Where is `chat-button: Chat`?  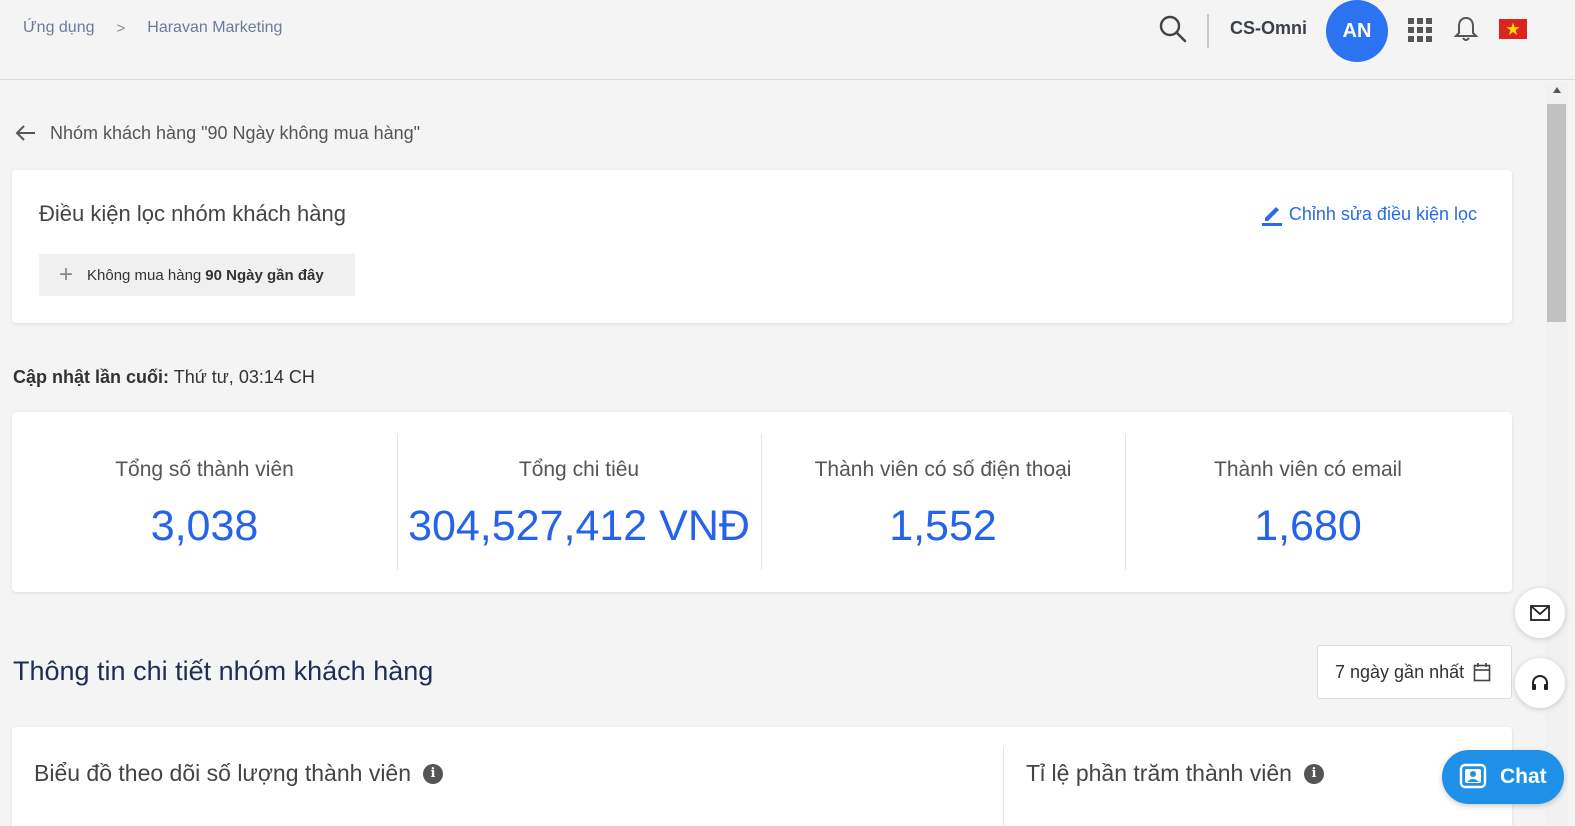 chat-button: Chat is located at coordinates (1503, 777).